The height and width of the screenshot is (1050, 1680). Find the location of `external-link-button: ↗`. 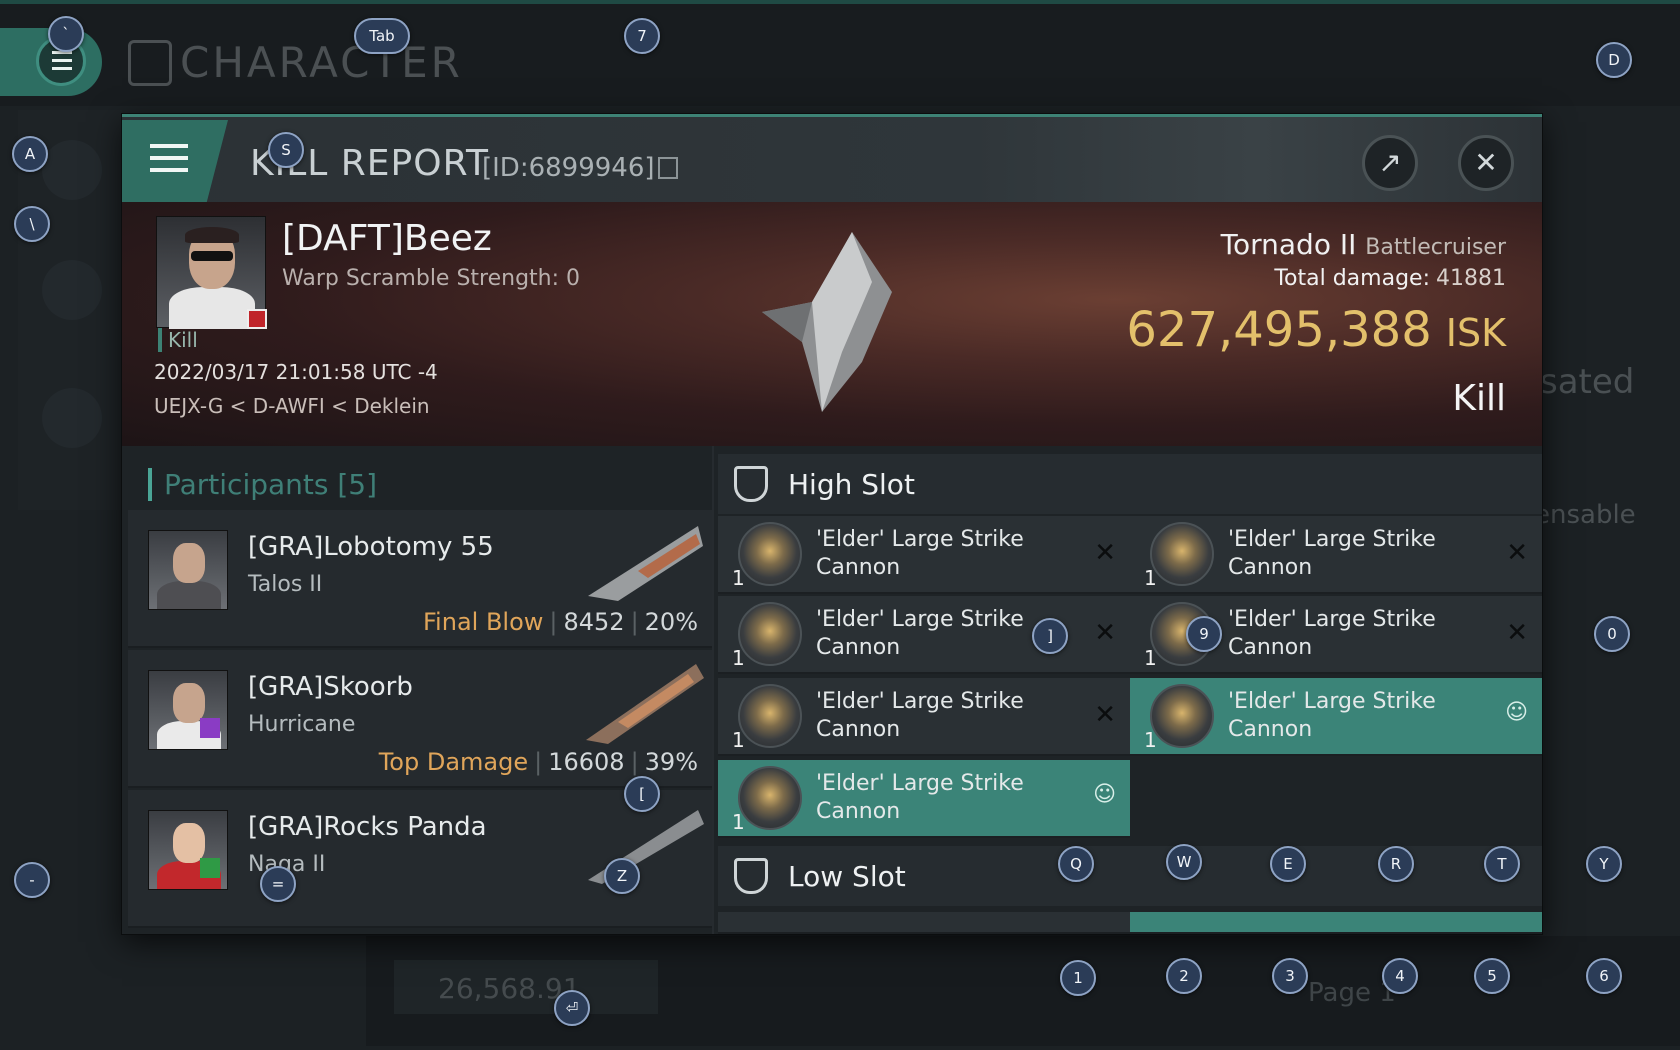

external-link-button: ↗ is located at coordinates (1390, 163).